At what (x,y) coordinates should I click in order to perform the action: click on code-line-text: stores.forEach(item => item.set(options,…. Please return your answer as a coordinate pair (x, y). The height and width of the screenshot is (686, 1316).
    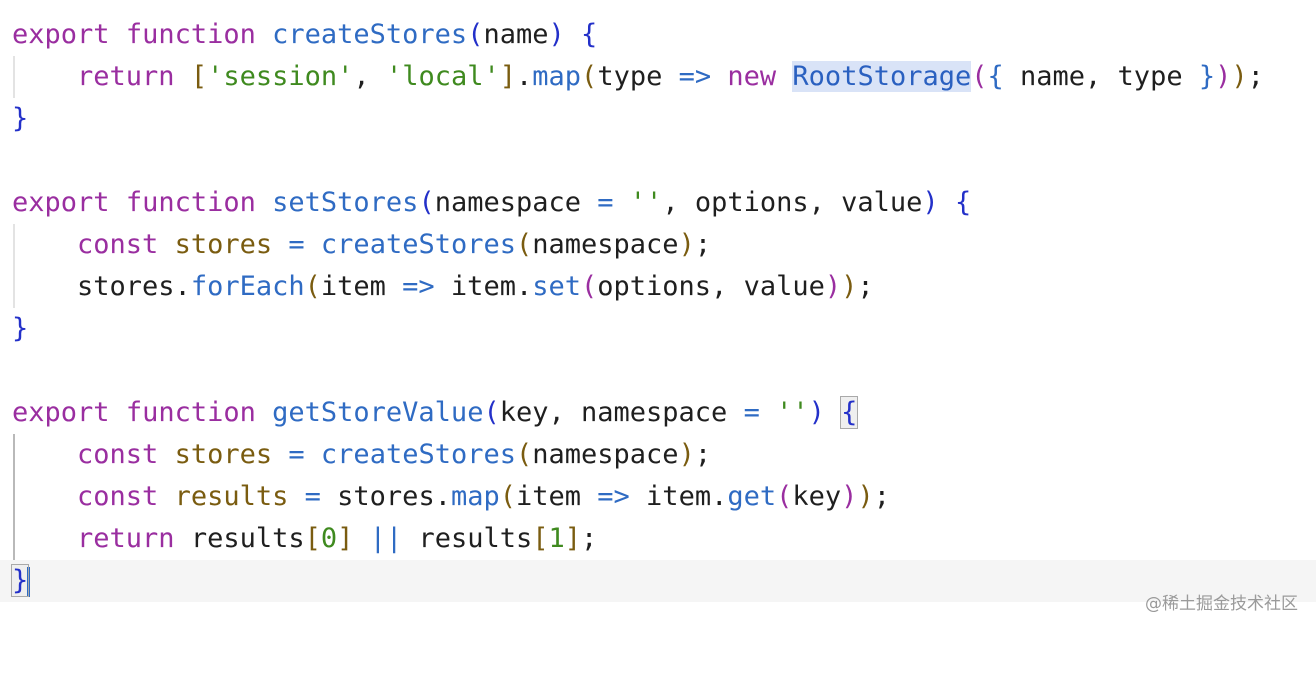
    Looking at the image, I should click on (443, 286).